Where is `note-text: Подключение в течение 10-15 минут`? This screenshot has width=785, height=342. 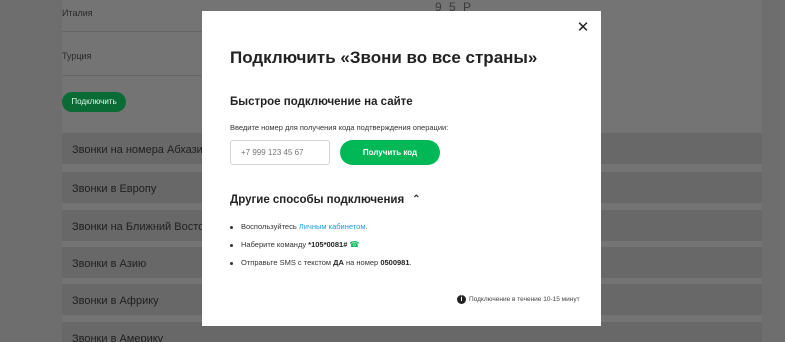
note-text: Подключение в течение 10-15 минут is located at coordinates (524, 300).